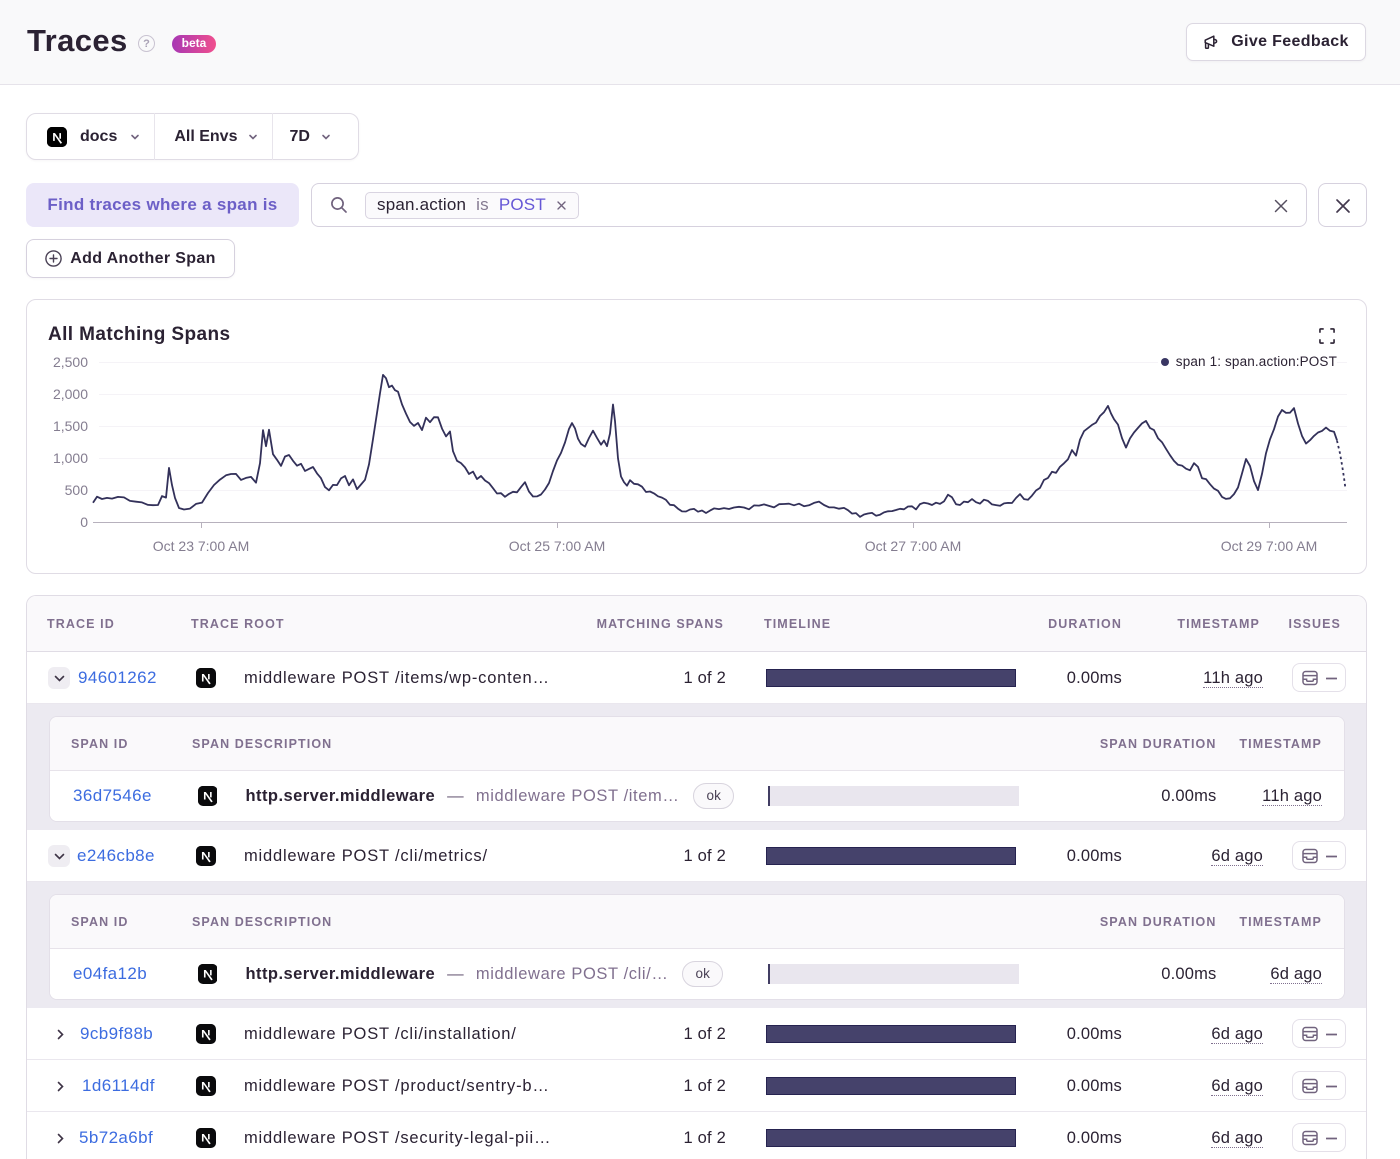 This screenshot has height=1159, width=1400. What do you see at coordinates (557, 546) in the screenshot?
I see `svg-text: Oct 25 7:00 AM` at bounding box center [557, 546].